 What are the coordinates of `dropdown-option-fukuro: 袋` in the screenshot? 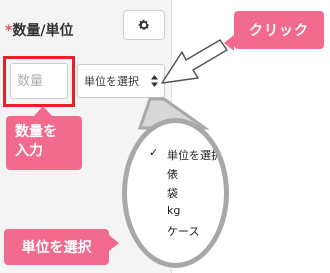 It's located at (172, 193).